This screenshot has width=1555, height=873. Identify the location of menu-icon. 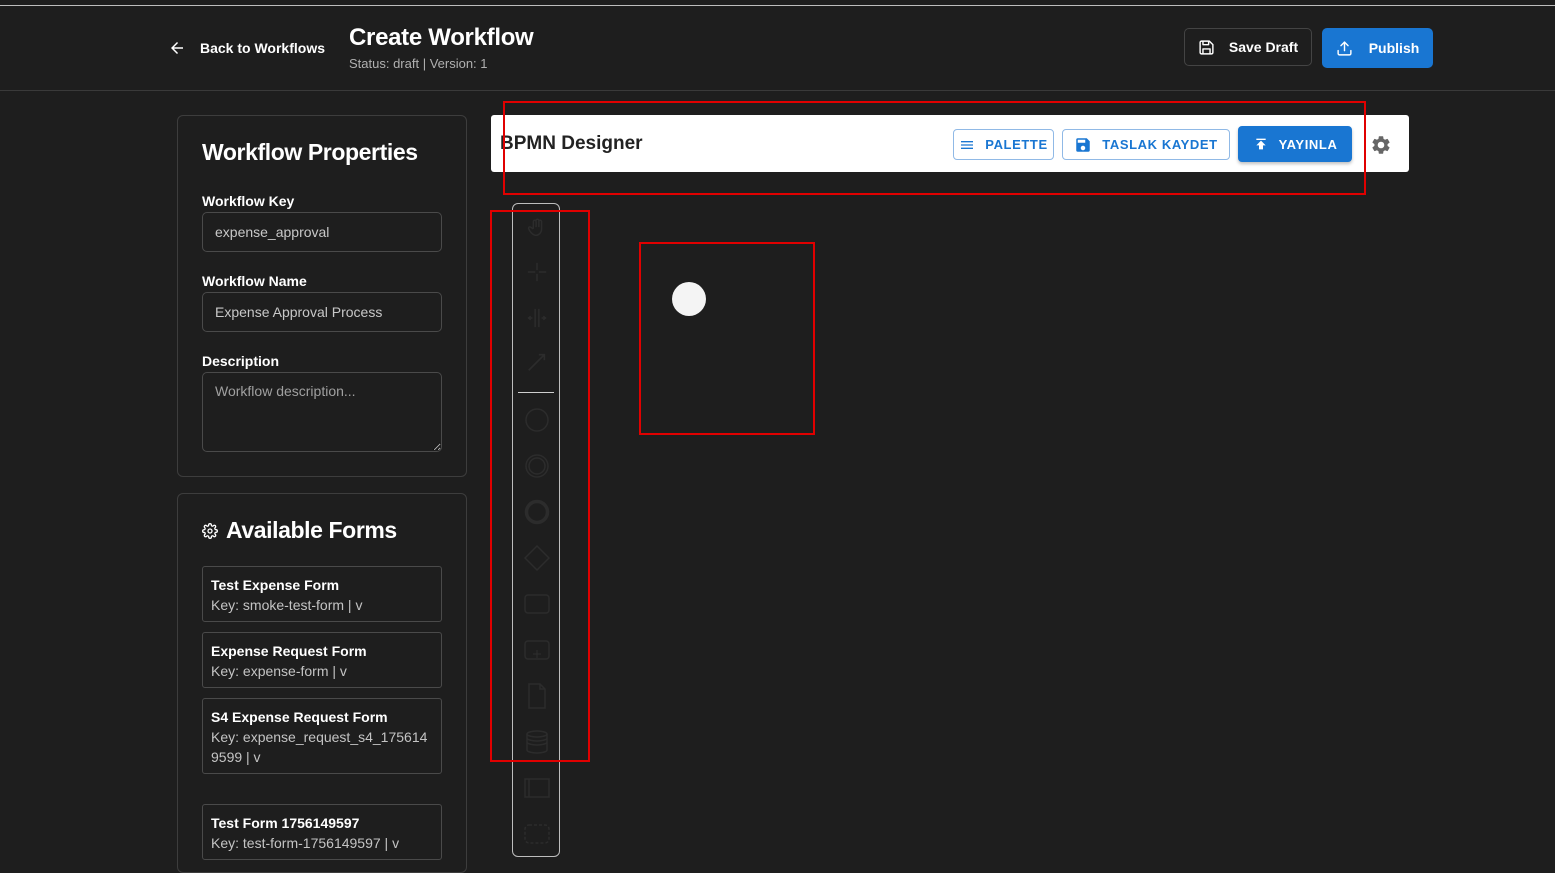
(967, 144).